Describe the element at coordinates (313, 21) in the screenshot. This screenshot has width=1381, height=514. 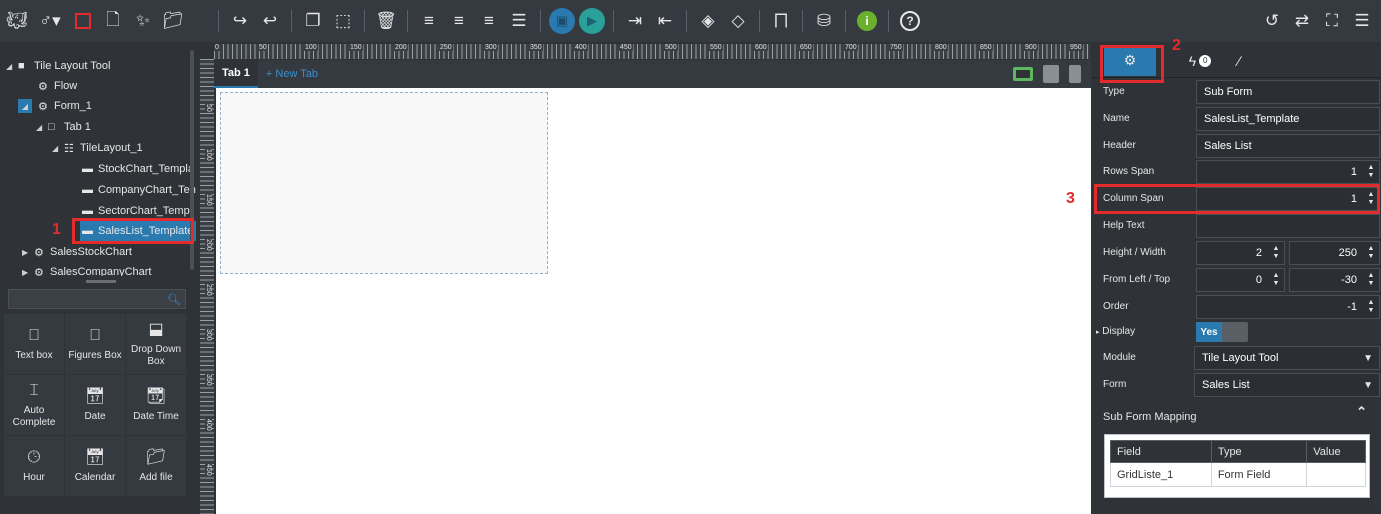
I see `copy-icon: ❐` at that location.